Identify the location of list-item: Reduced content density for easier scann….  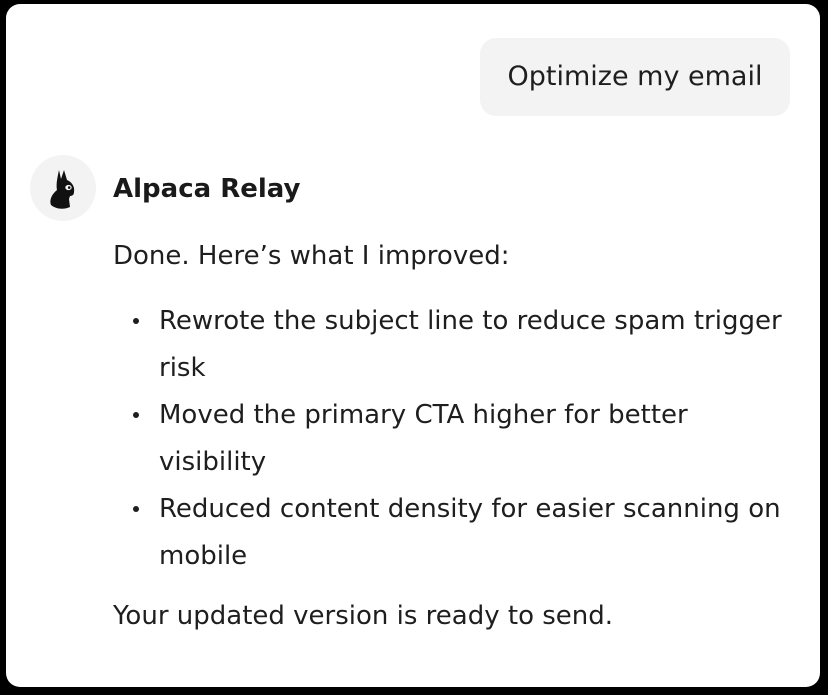
(458, 533).